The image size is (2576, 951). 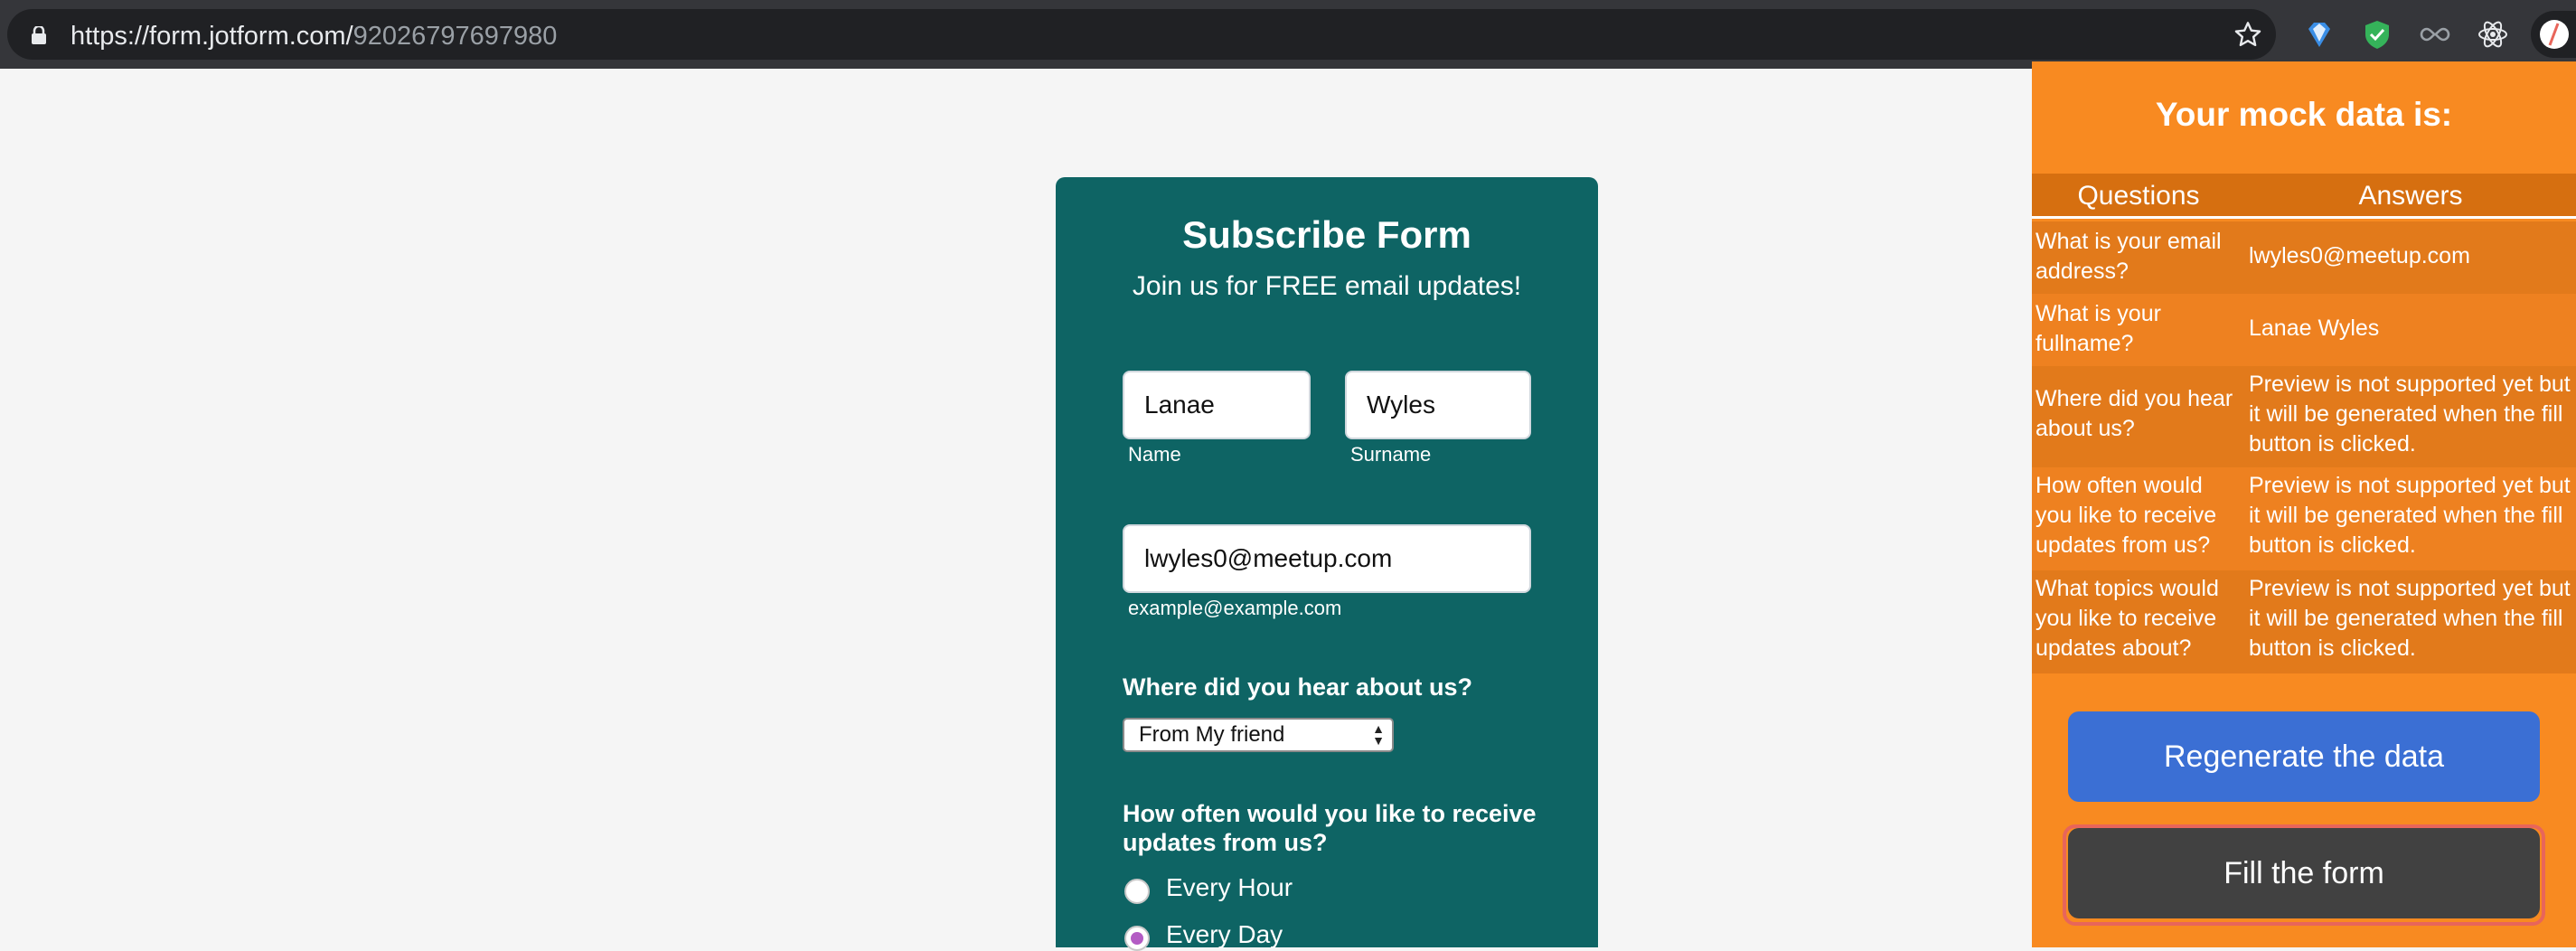 What do you see at coordinates (2493, 35) in the screenshot?
I see `react-extension-icon` at bounding box center [2493, 35].